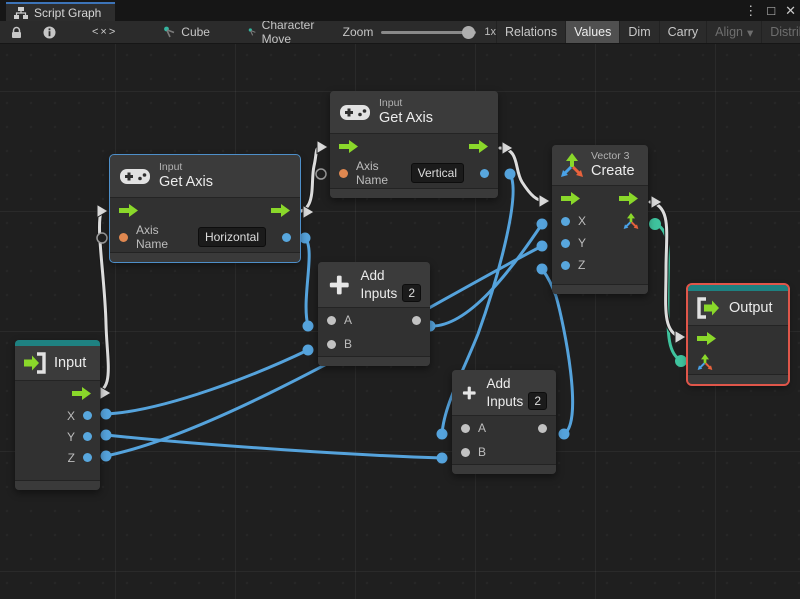 The height and width of the screenshot is (599, 800). I want to click on port-label: A, so click(482, 428).